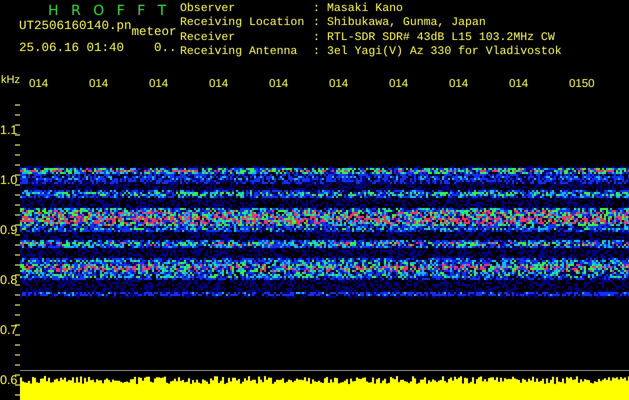 The image size is (629, 400). Describe the element at coordinates (444, 53) in the screenshot. I see `info-value: 3el Yagi(V) Az 330 for Vladivostok` at that location.